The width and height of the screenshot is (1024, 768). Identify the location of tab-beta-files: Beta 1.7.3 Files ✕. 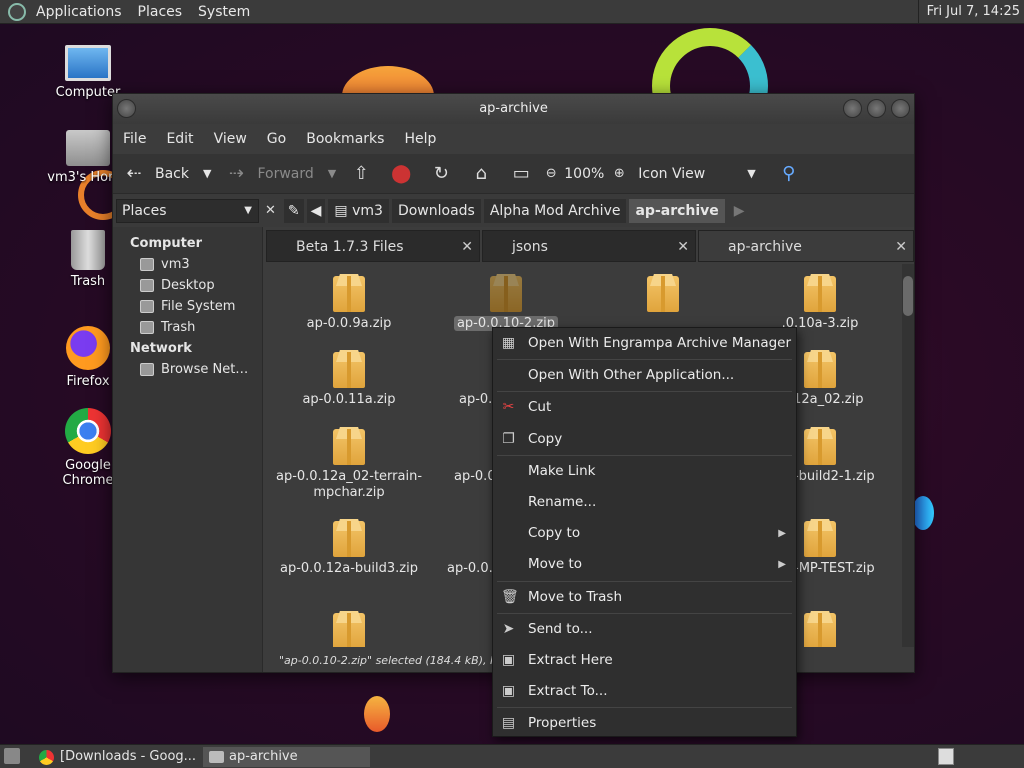
(373, 246).